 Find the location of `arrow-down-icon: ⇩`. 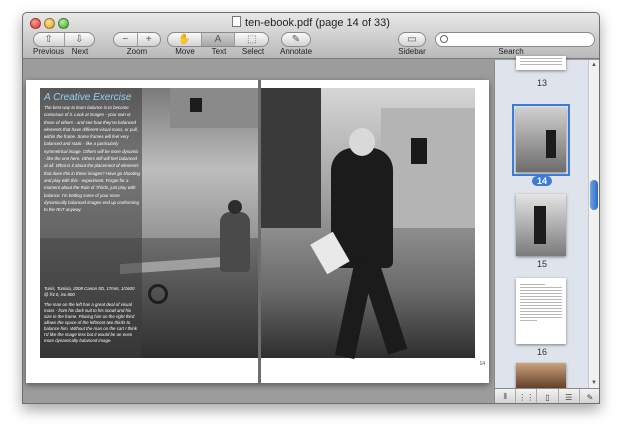

arrow-down-icon: ⇩ is located at coordinates (79, 39).